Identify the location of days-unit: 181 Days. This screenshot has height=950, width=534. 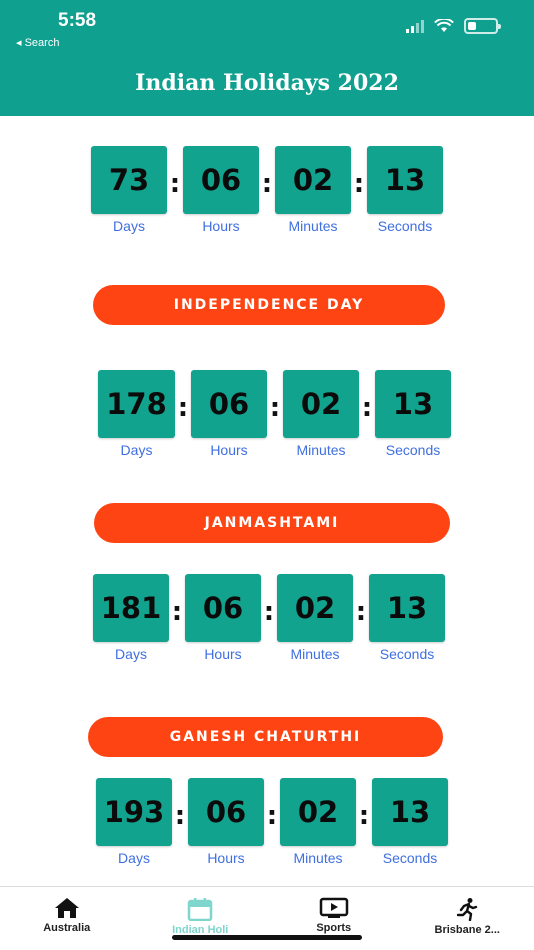
(131, 618).